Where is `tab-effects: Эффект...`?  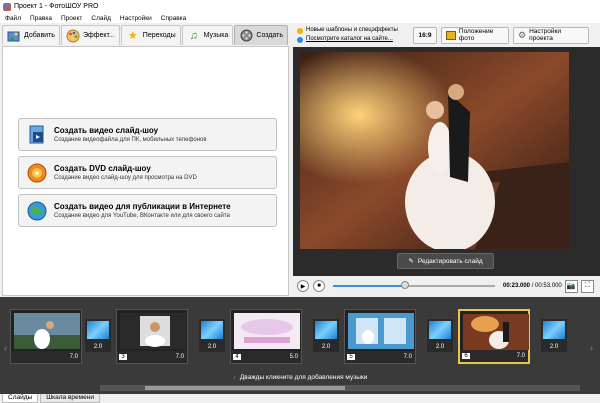 tab-effects: Эффект... is located at coordinates (90, 35).